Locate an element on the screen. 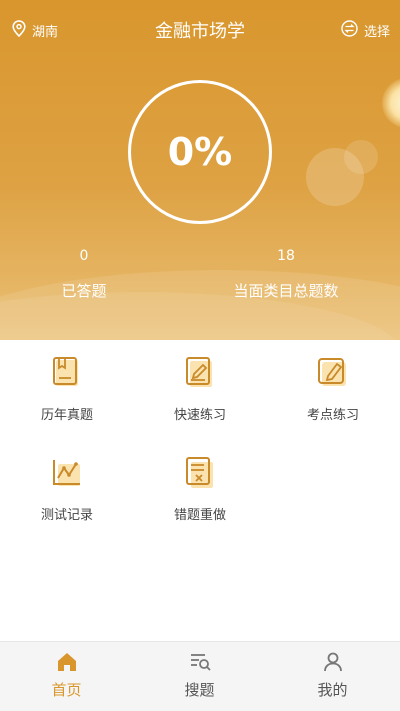 This screenshot has width=400, height=711. edit-note-icon is located at coordinates (200, 373).